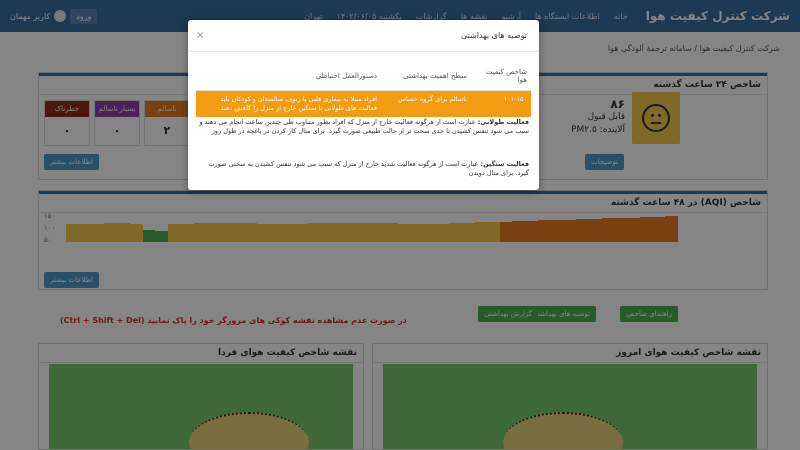 This screenshot has width=800, height=450. Describe the element at coordinates (501, 76) in the screenshot. I see `table-header: شاخص کیفیت هوا` at that location.